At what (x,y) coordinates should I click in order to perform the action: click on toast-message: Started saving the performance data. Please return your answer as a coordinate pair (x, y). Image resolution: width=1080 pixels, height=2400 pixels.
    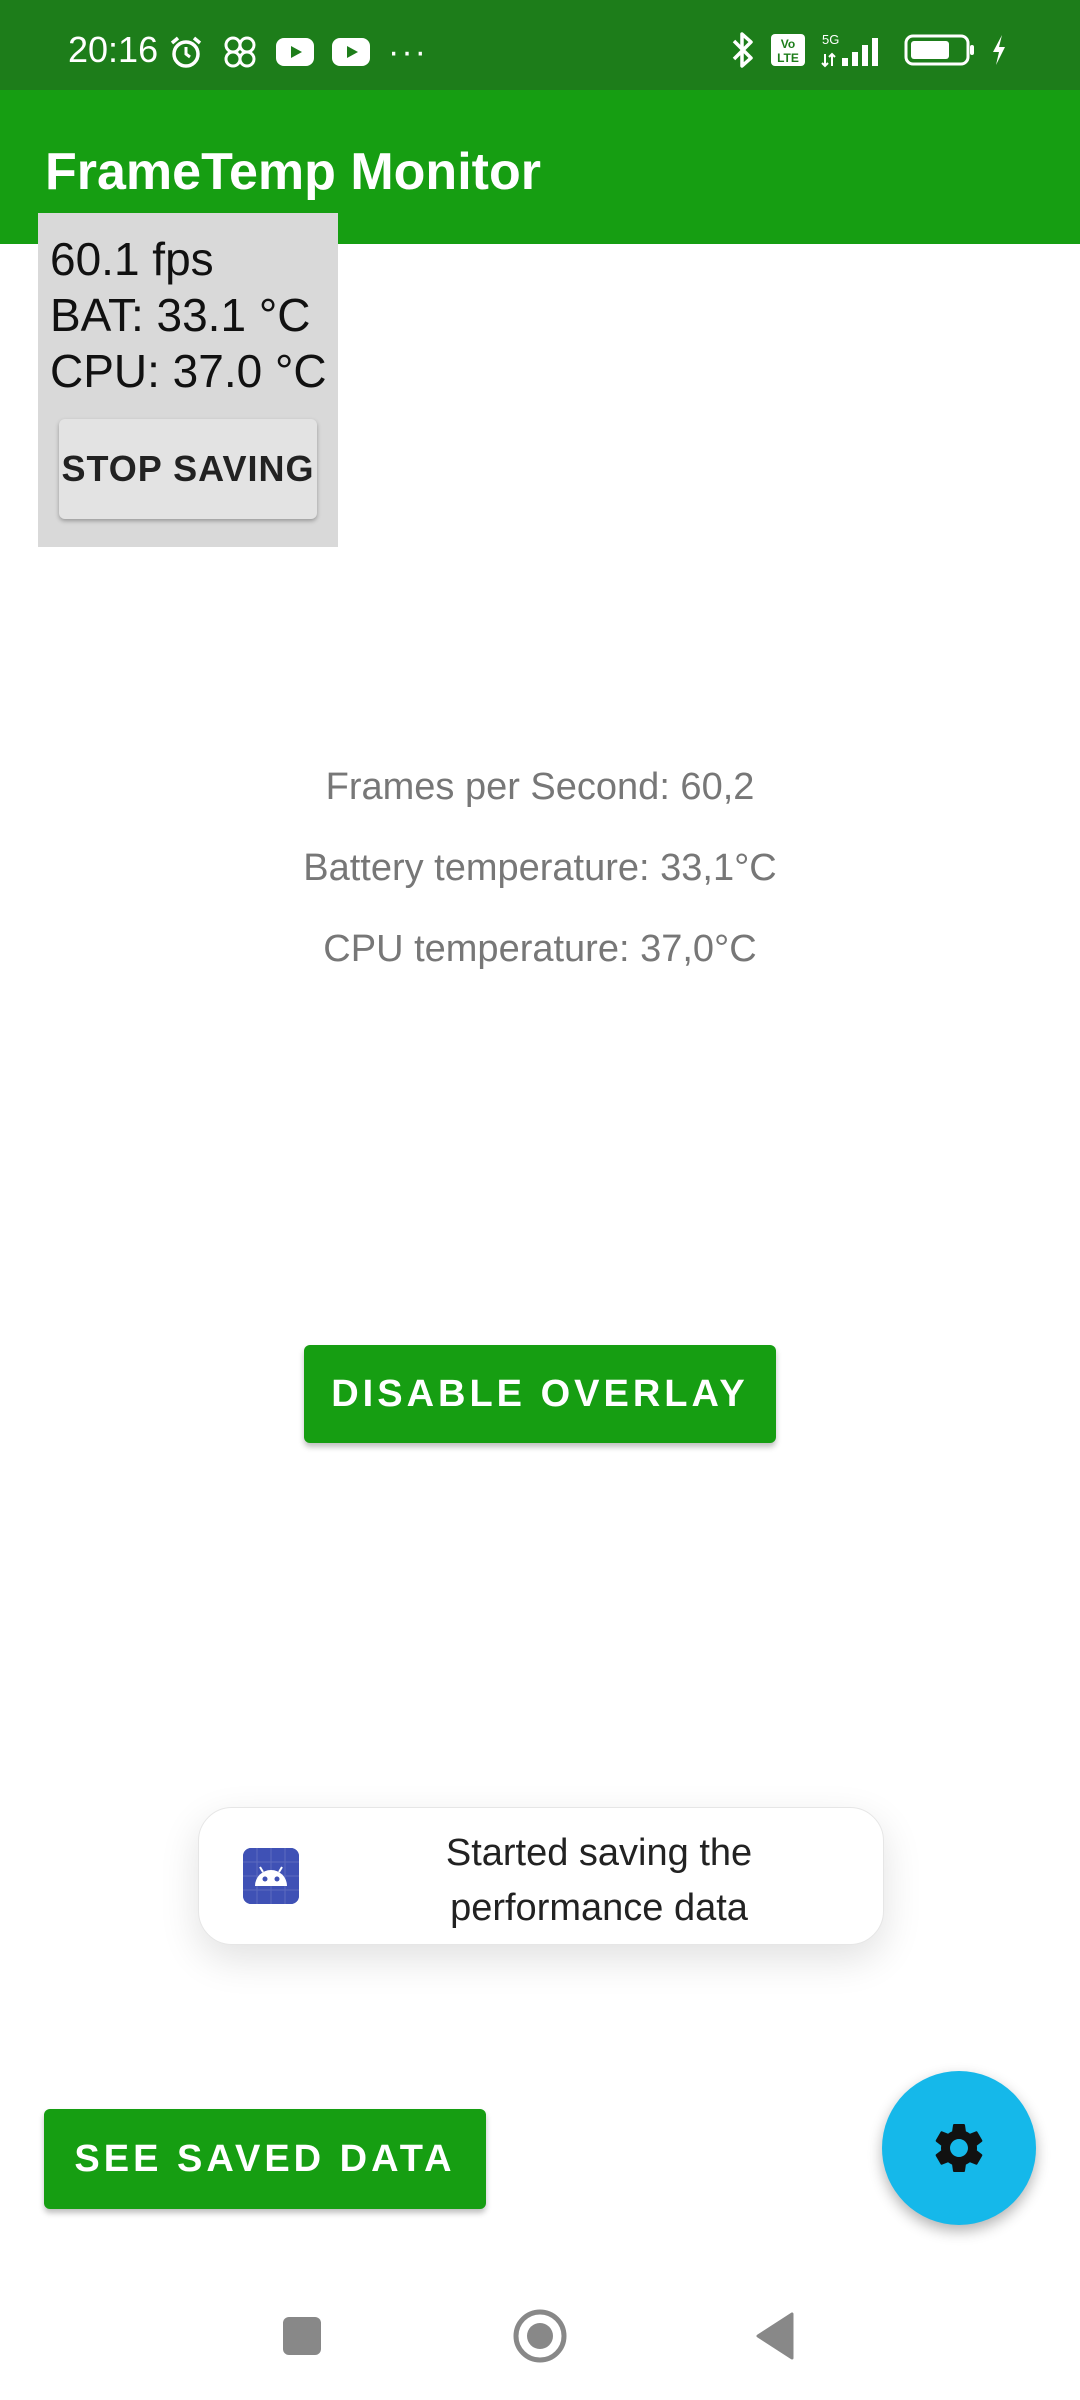
    Looking at the image, I should click on (599, 1881).